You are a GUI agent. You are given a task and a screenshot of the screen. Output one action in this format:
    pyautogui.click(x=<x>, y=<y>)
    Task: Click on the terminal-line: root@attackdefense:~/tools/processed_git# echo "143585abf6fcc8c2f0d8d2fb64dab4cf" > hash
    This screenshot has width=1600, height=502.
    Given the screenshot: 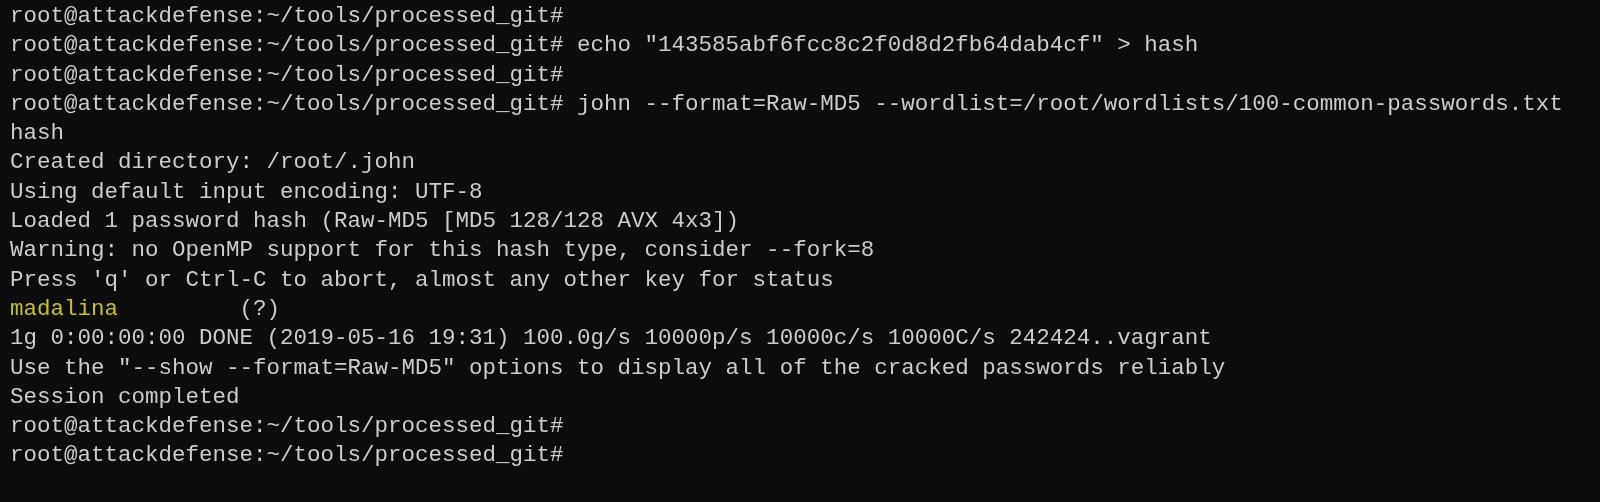 What is the action you would take?
    pyautogui.click(x=604, y=46)
    